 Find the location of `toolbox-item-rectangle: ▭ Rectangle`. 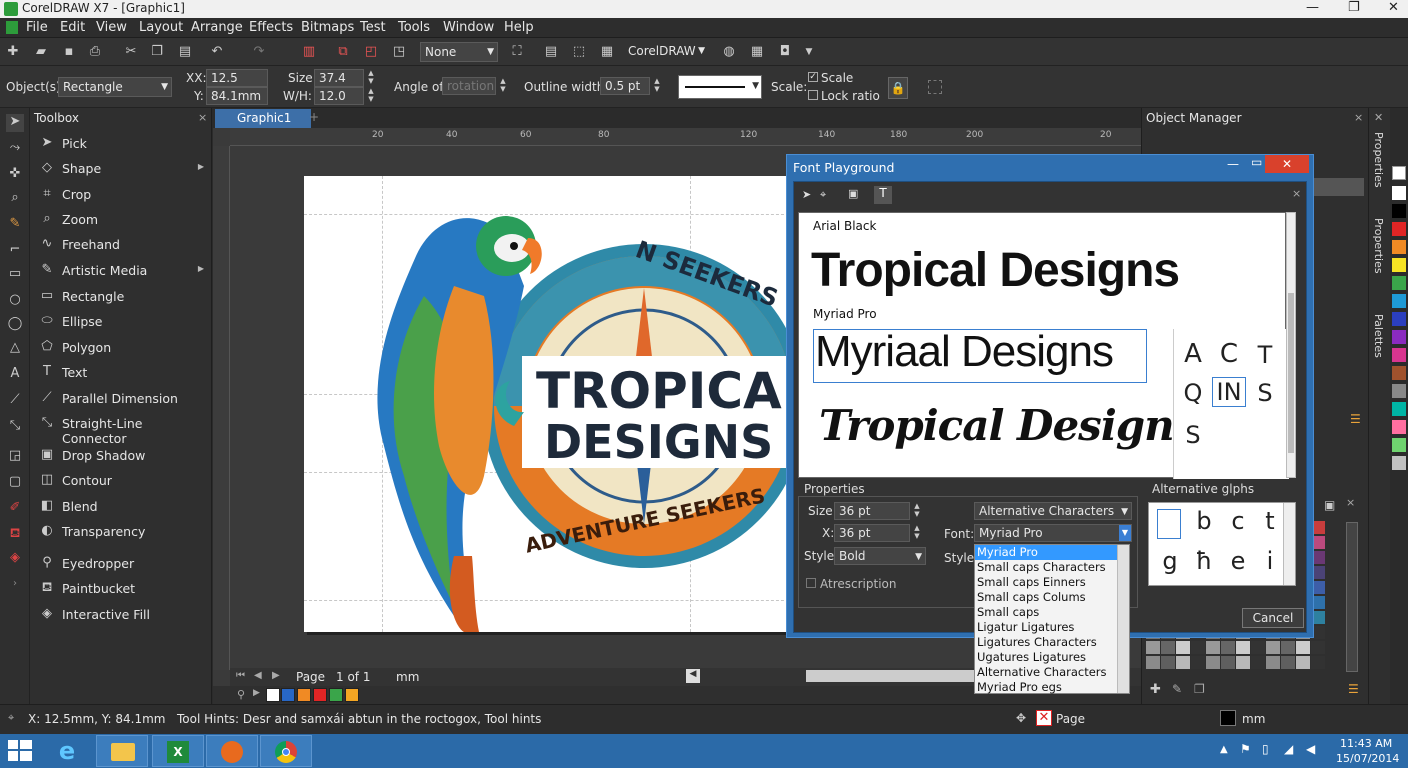

toolbox-item-rectangle: ▭ Rectangle is located at coordinates (121, 297).